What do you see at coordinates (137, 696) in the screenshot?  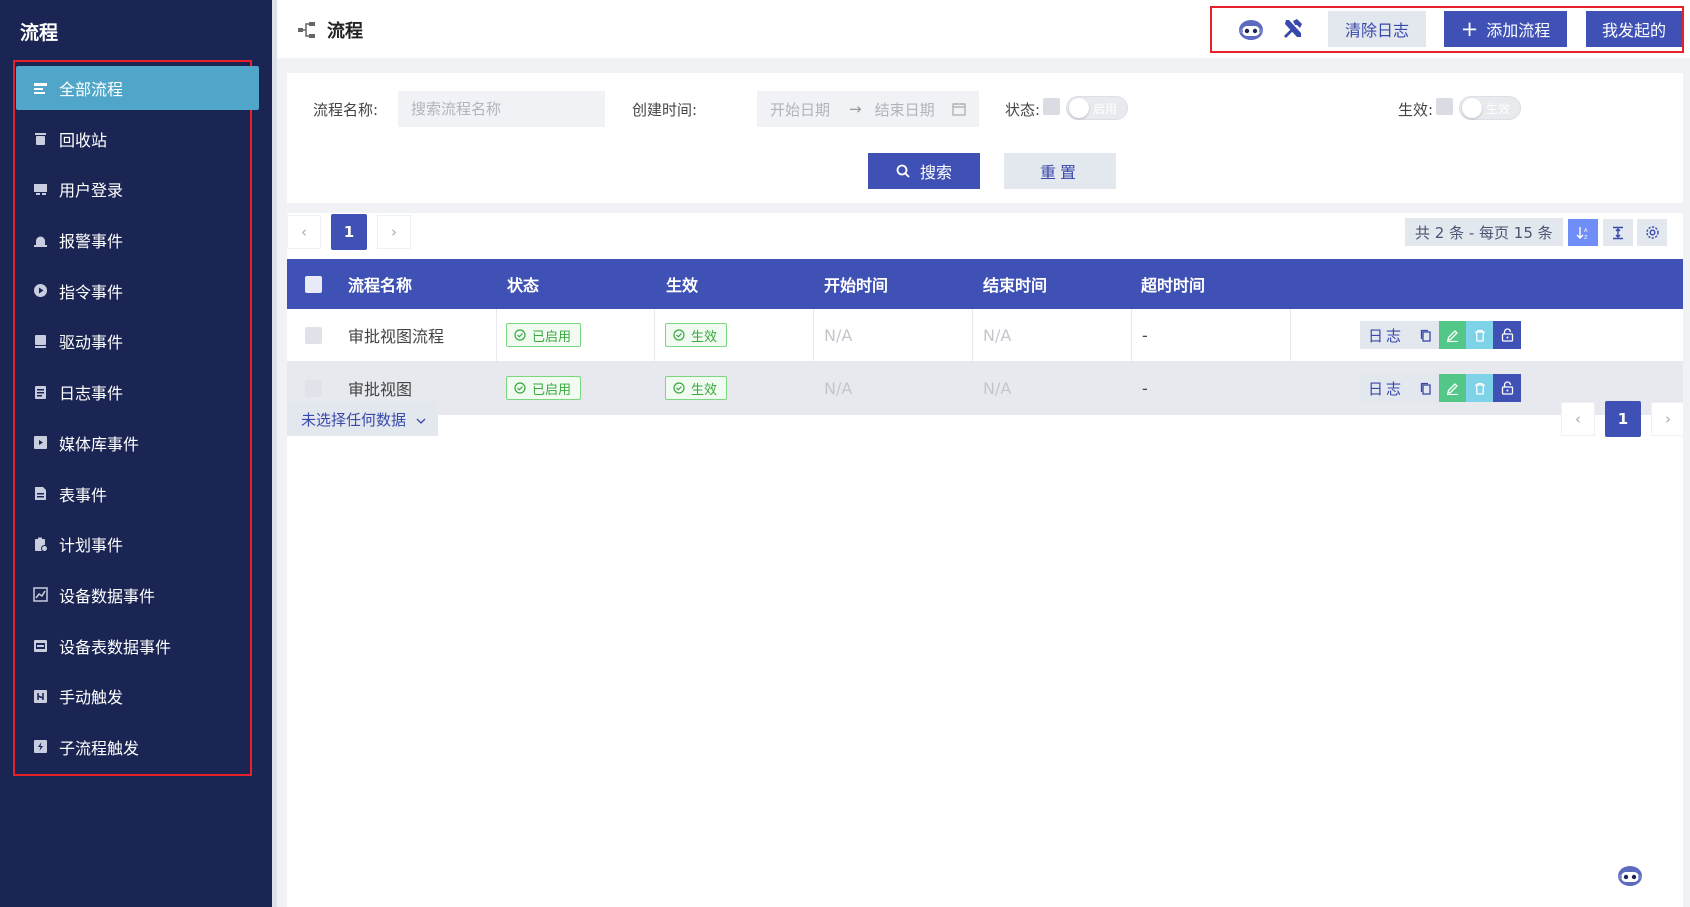 I see `sidebar-item-manual-trigger: 手动触发` at bounding box center [137, 696].